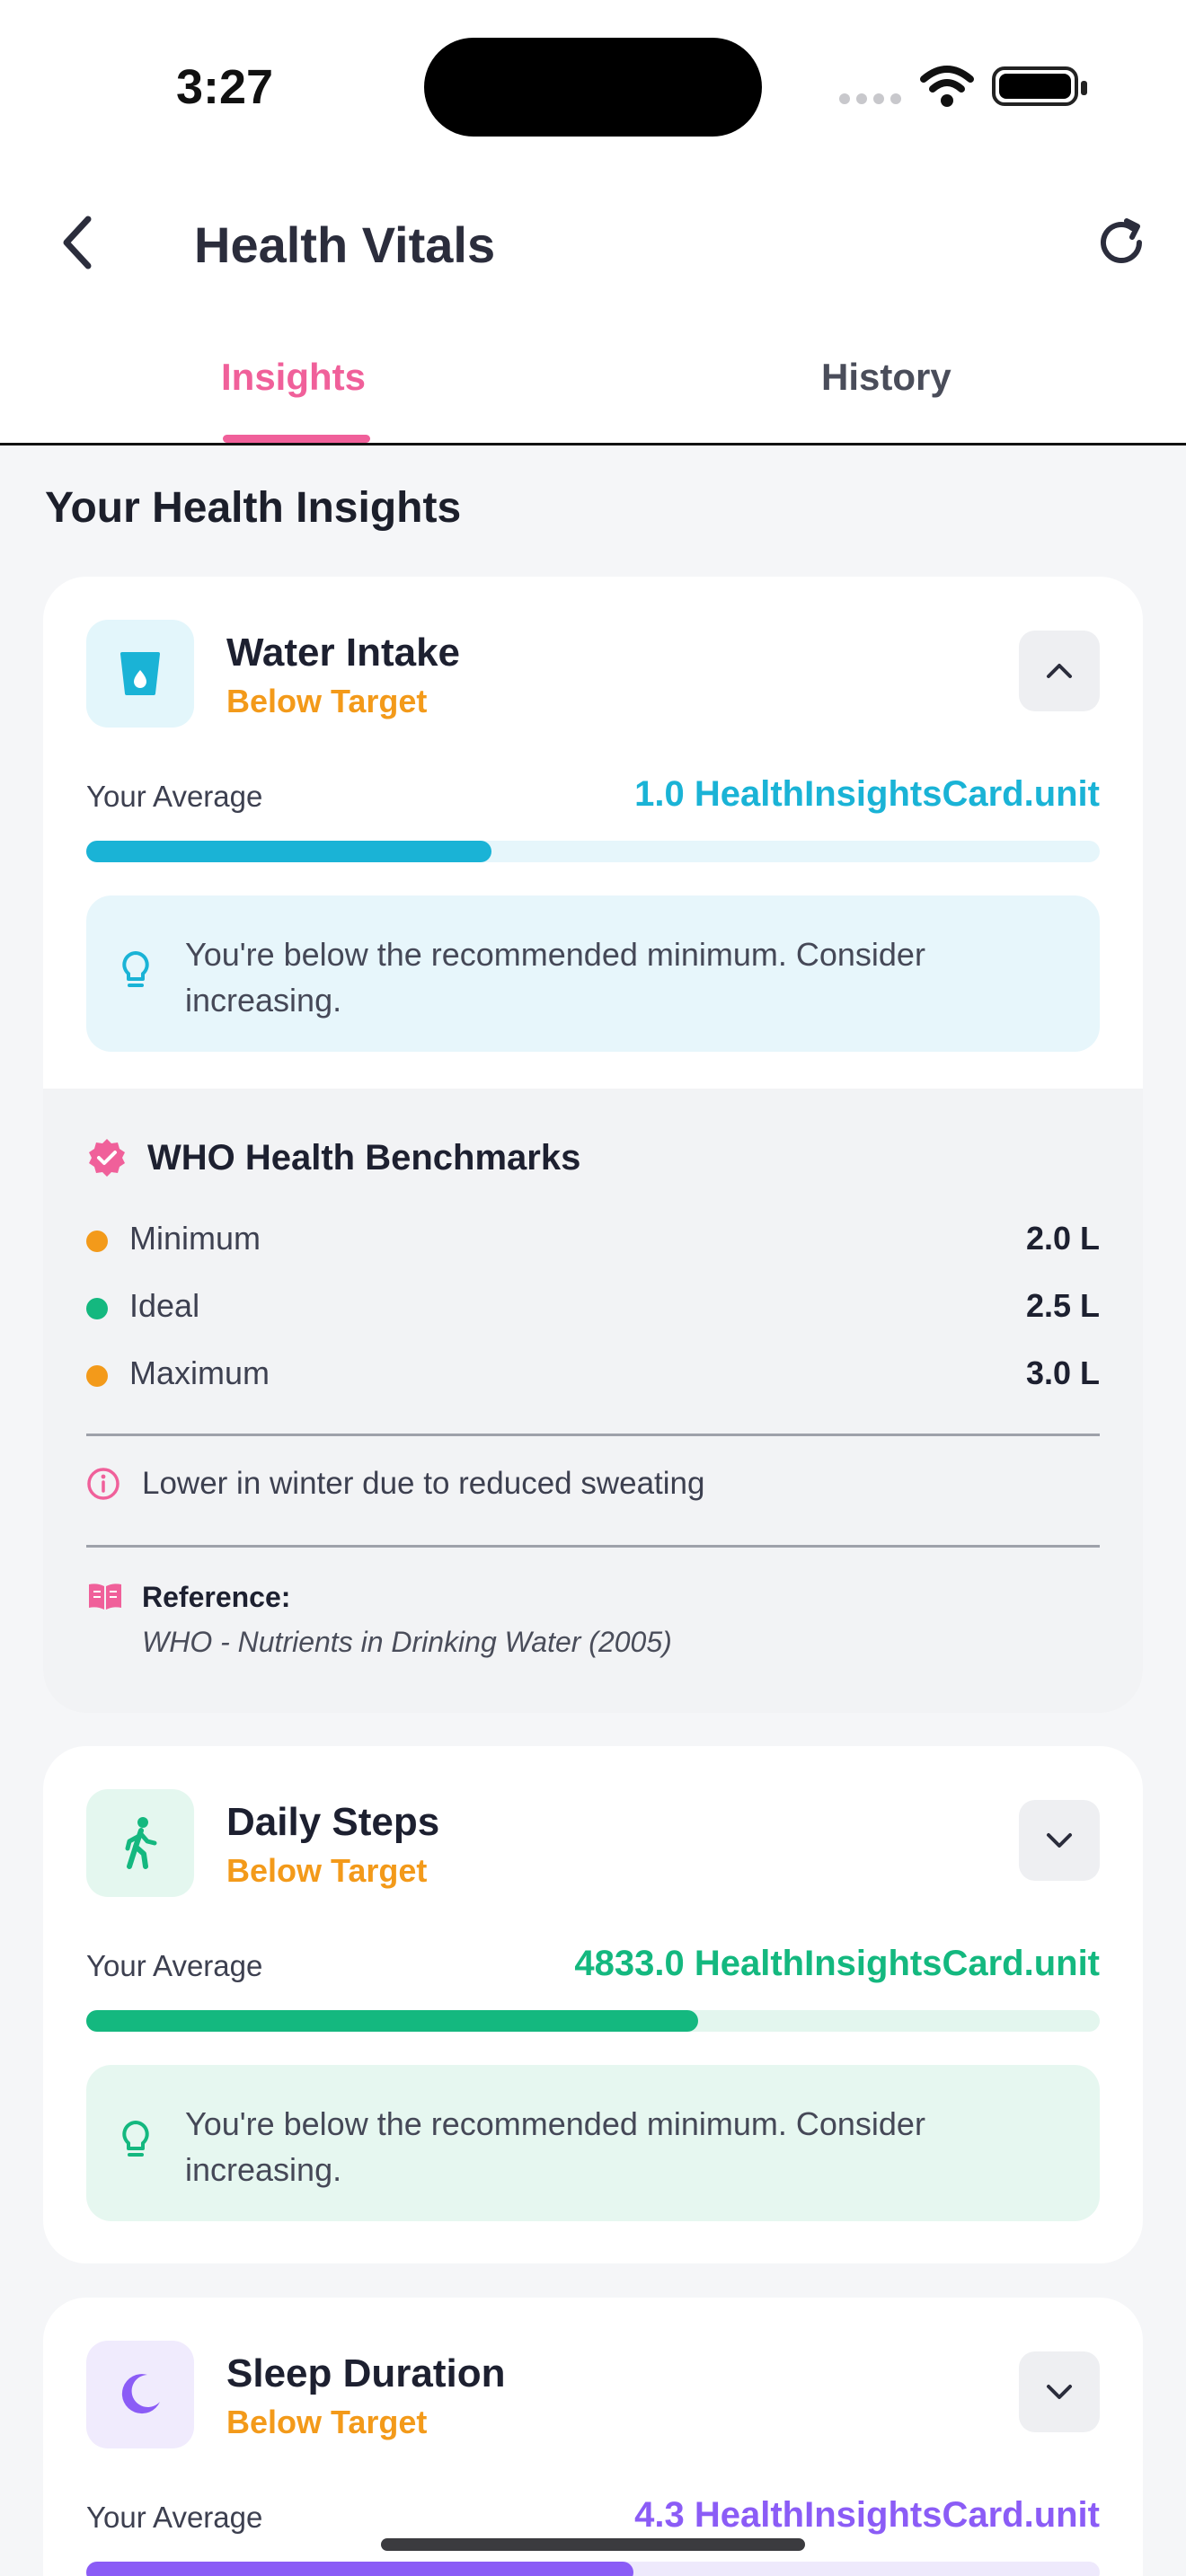 The image size is (1186, 2576). What do you see at coordinates (886, 377) in the screenshot?
I see `tab-history: History` at bounding box center [886, 377].